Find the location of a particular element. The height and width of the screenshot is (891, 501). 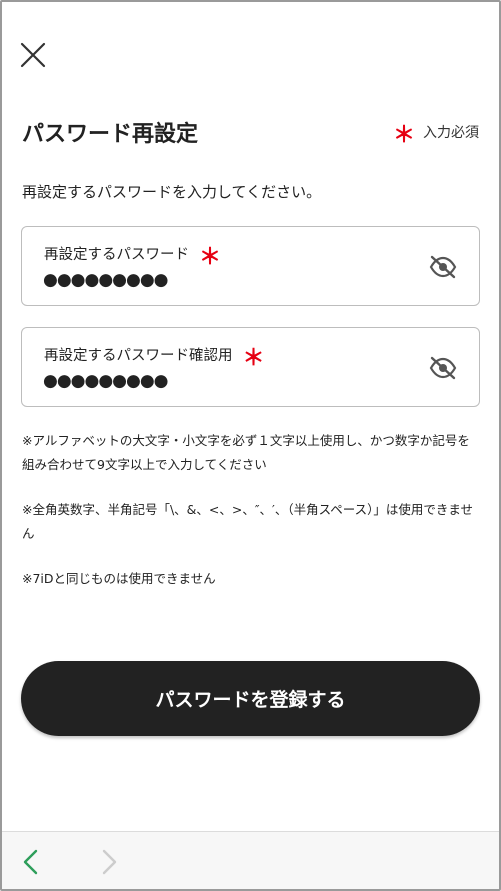

new-password-label: 再設定するパスワード ＊ is located at coordinates (133, 256).